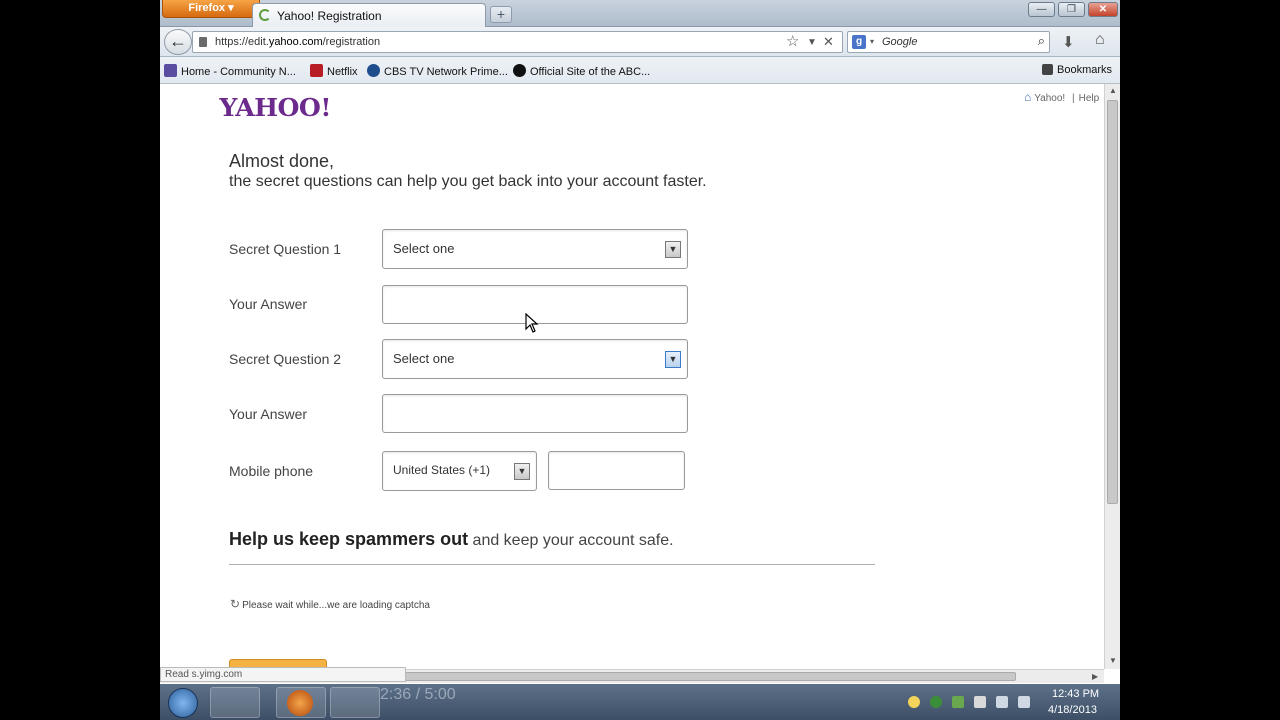 The height and width of the screenshot is (720, 1280). Describe the element at coordinates (1112, 302) in the screenshot. I see `vertical-scroll-thumb` at that location.